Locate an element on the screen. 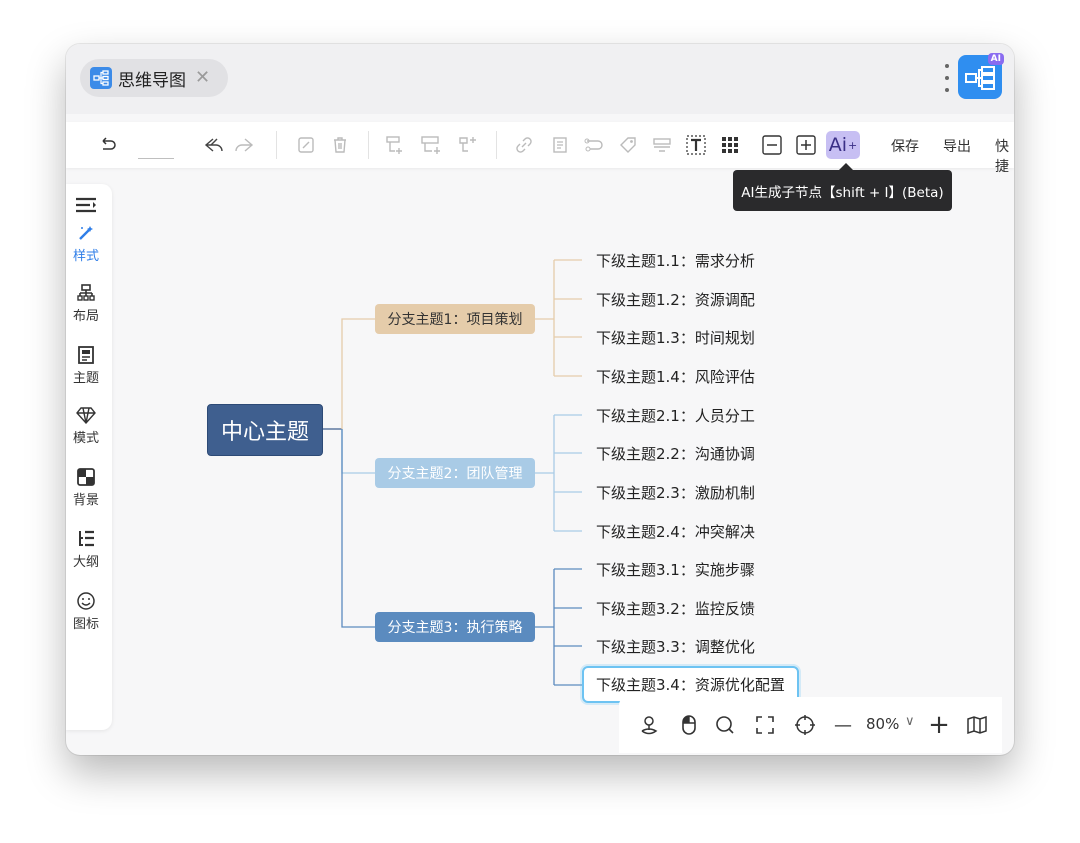 This screenshot has height=843, width=1080. sidebar-item-layout: 布局 is located at coordinates (86, 303).